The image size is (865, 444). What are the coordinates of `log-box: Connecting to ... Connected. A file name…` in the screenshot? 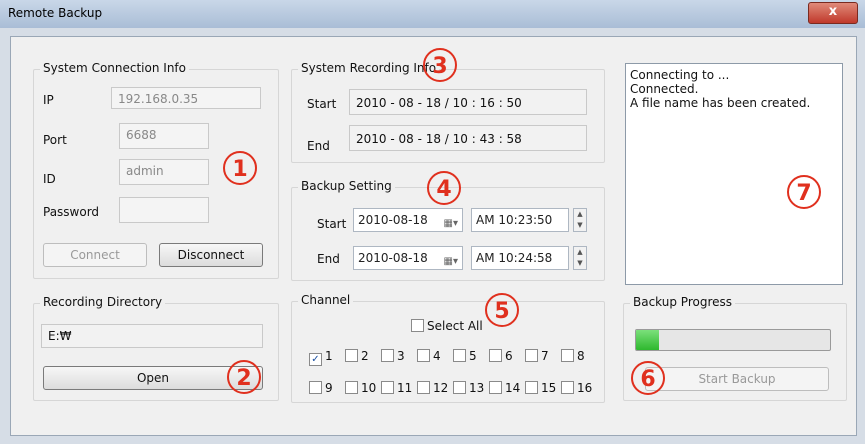 It's located at (734, 174).